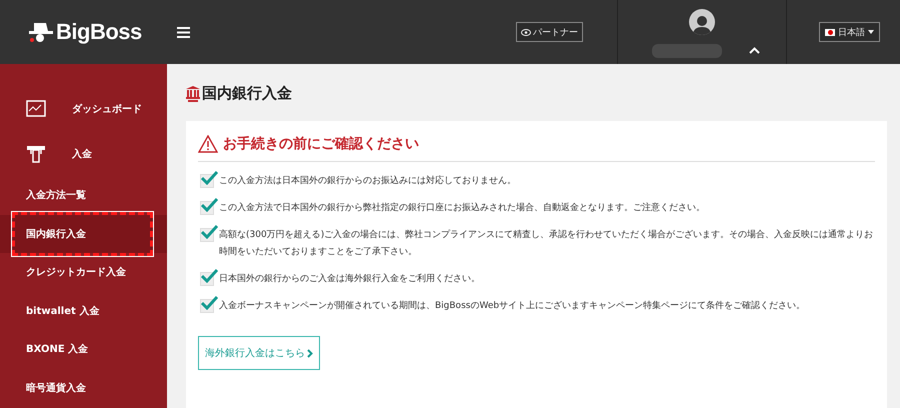 Image resolution: width=900 pixels, height=408 pixels. I want to click on caret-button, so click(754, 50).